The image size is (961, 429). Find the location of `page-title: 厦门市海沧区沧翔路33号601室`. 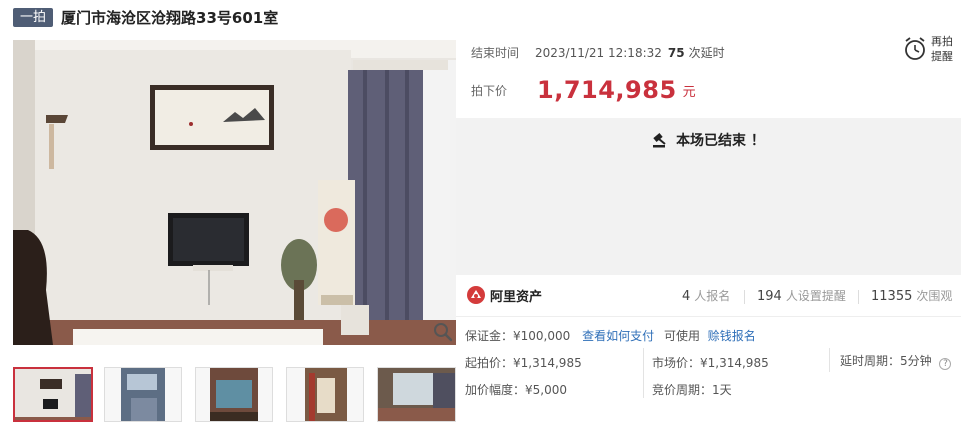

page-title: 厦门市海沧区沧翔路33号601室 is located at coordinates (170, 17).